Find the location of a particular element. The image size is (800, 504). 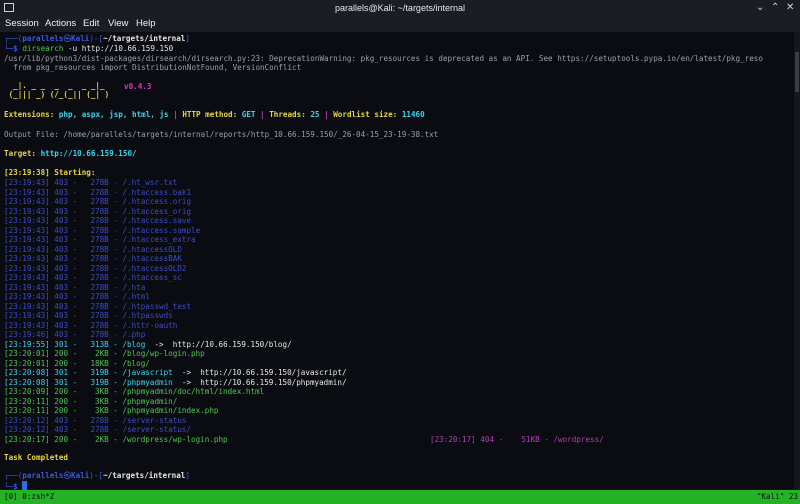

menu-help: Help is located at coordinates (146, 23).